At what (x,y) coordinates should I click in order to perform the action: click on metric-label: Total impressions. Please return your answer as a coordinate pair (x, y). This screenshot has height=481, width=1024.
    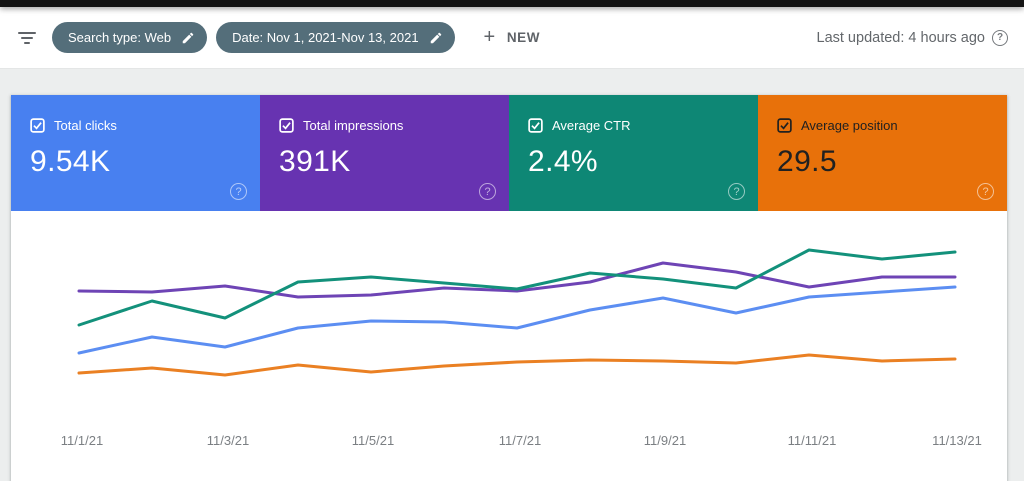
    Looking at the image, I should click on (353, 125).